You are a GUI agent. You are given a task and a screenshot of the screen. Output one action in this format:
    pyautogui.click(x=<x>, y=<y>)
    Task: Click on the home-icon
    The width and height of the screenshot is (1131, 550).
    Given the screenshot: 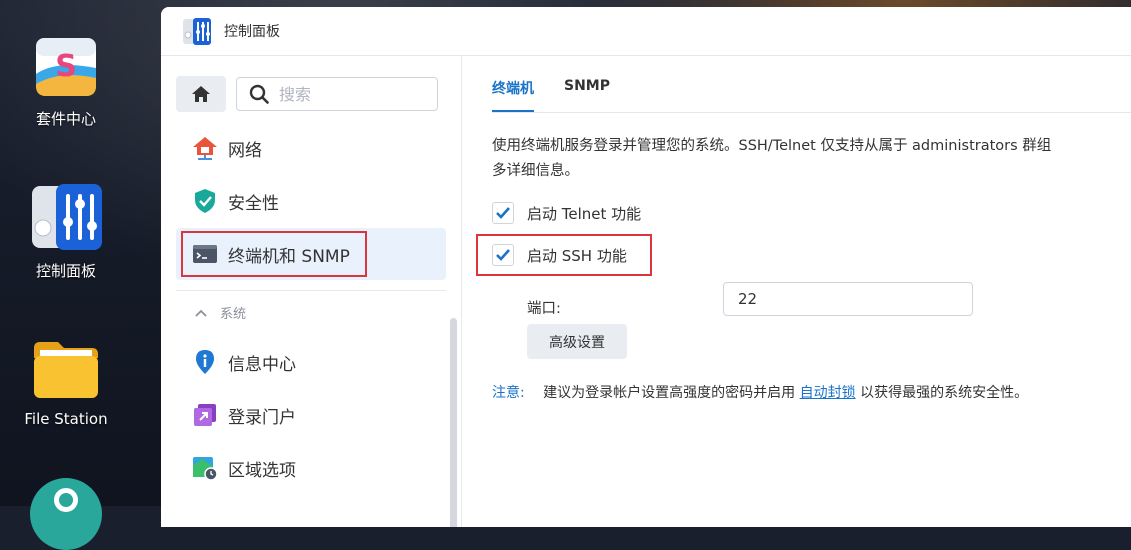 What is the action you would take?
    pyautogui.click(x=201, y=94)
    